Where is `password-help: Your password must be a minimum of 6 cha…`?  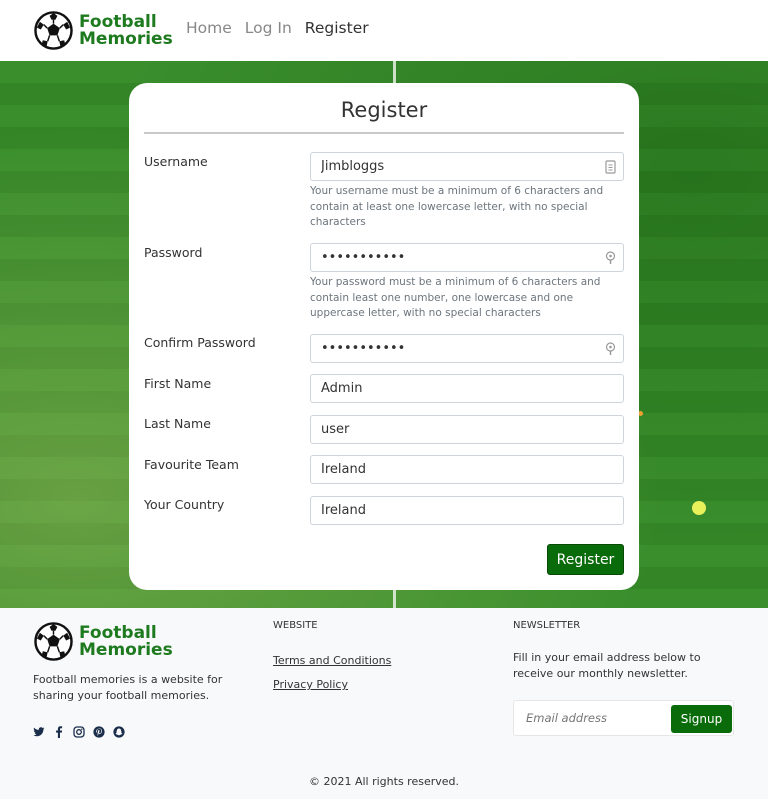
password-help: Your password must be a minimum of 6 cha… is located at coordinates (455, 297).